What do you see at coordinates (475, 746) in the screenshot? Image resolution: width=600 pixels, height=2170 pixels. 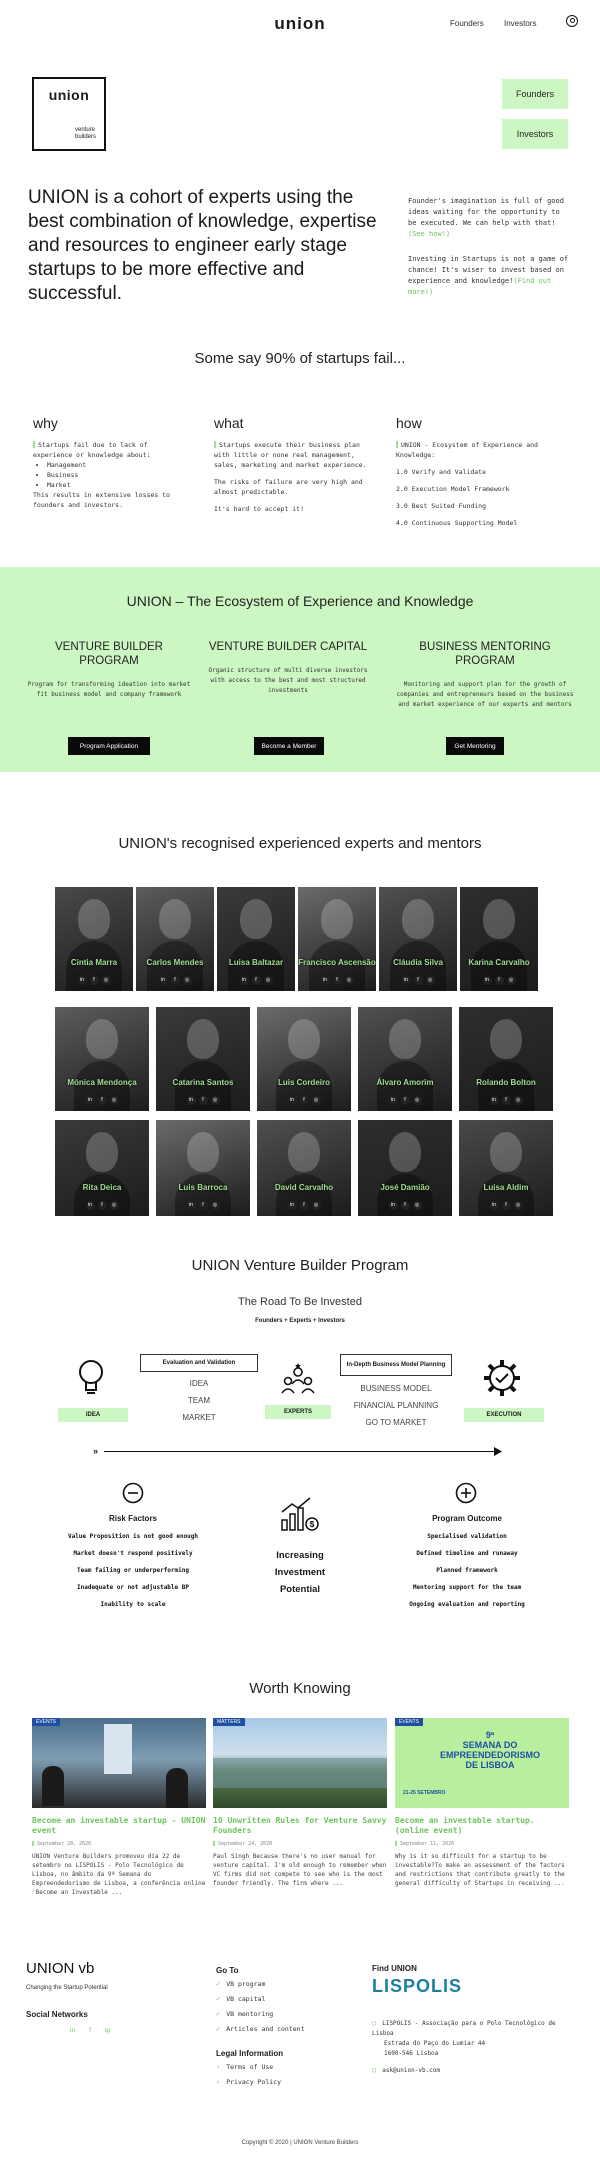 I see `get-mentoring-button: Get Mentoring` at bounding box center [475, 746].